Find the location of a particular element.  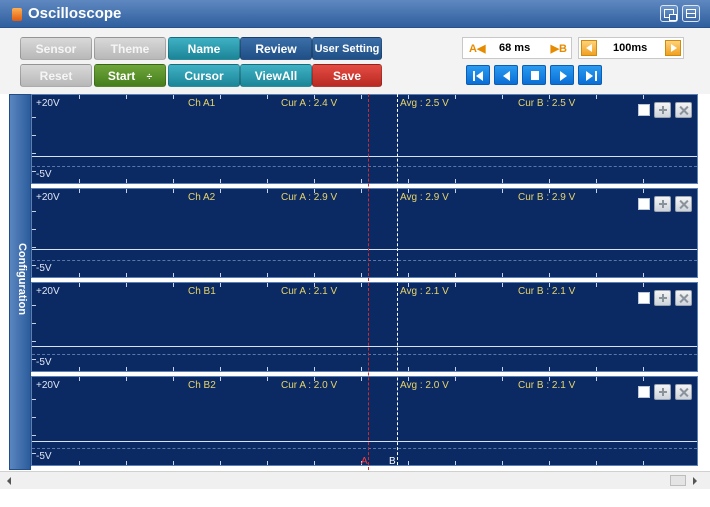

play-button is located at coordinates (562, 75).